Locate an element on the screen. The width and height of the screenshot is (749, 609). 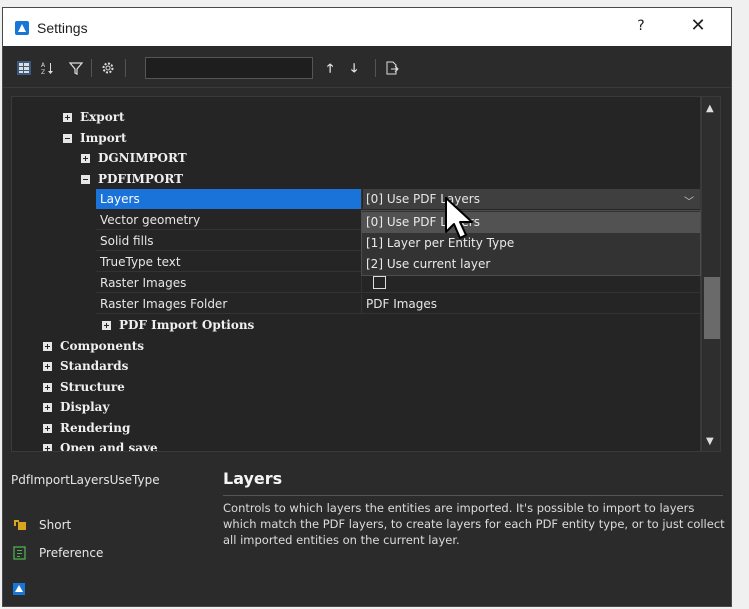
dropdown-option: [2] Use current layer is located at coordinates (531, 264).